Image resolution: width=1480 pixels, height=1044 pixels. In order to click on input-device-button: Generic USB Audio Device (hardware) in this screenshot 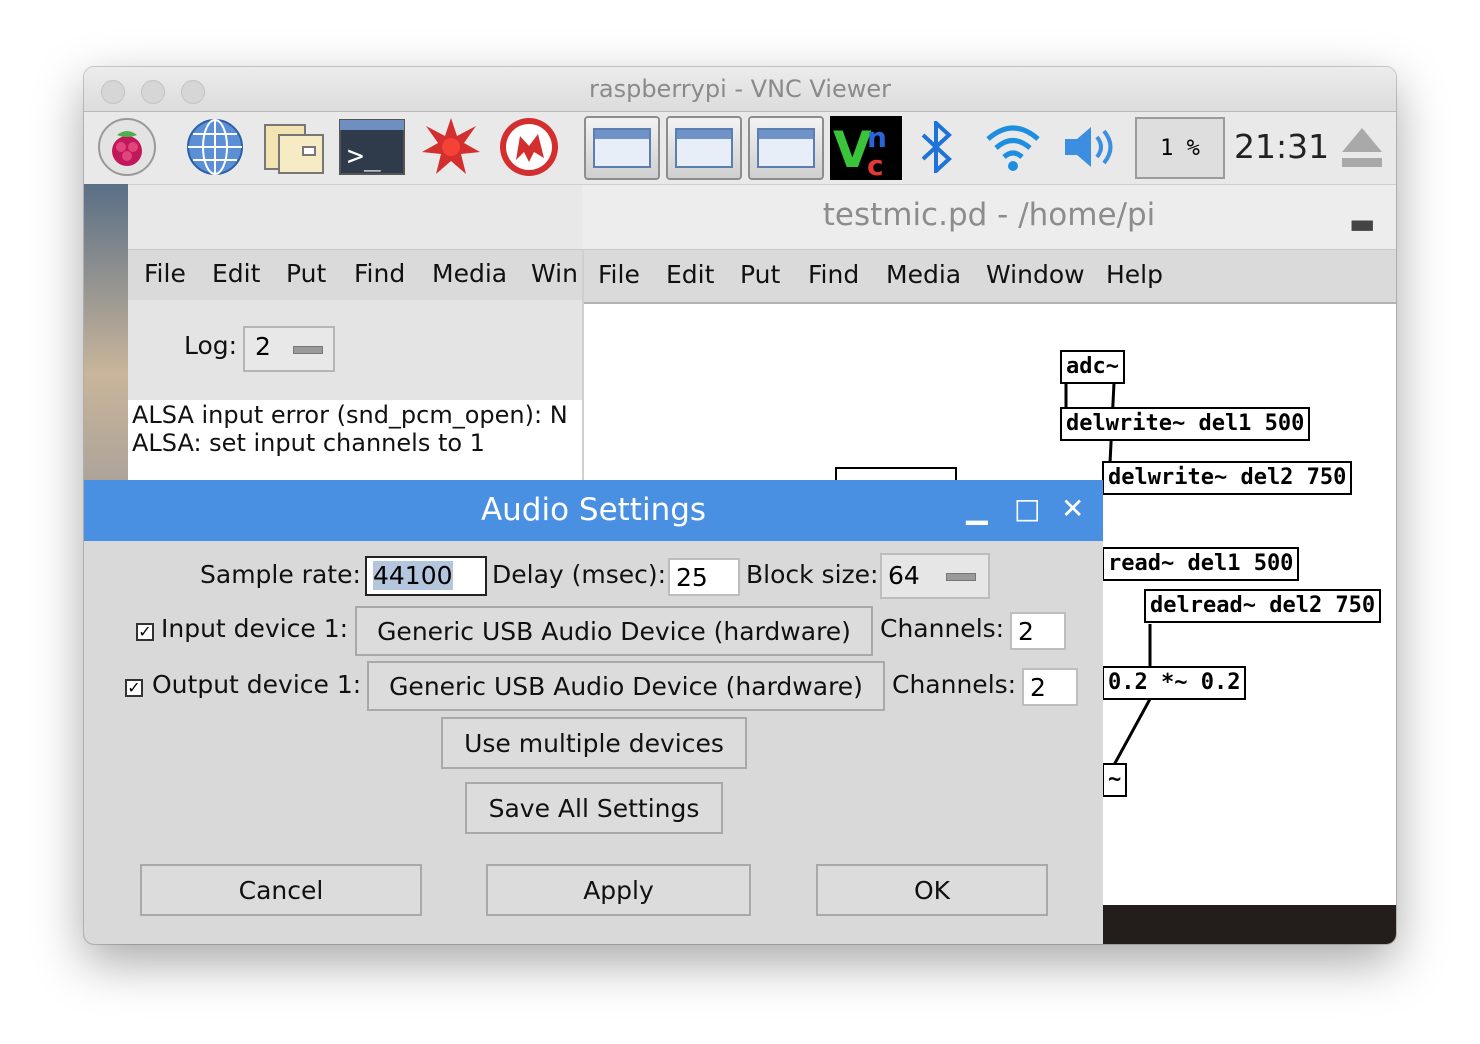, I will do `click(614, 631)`.